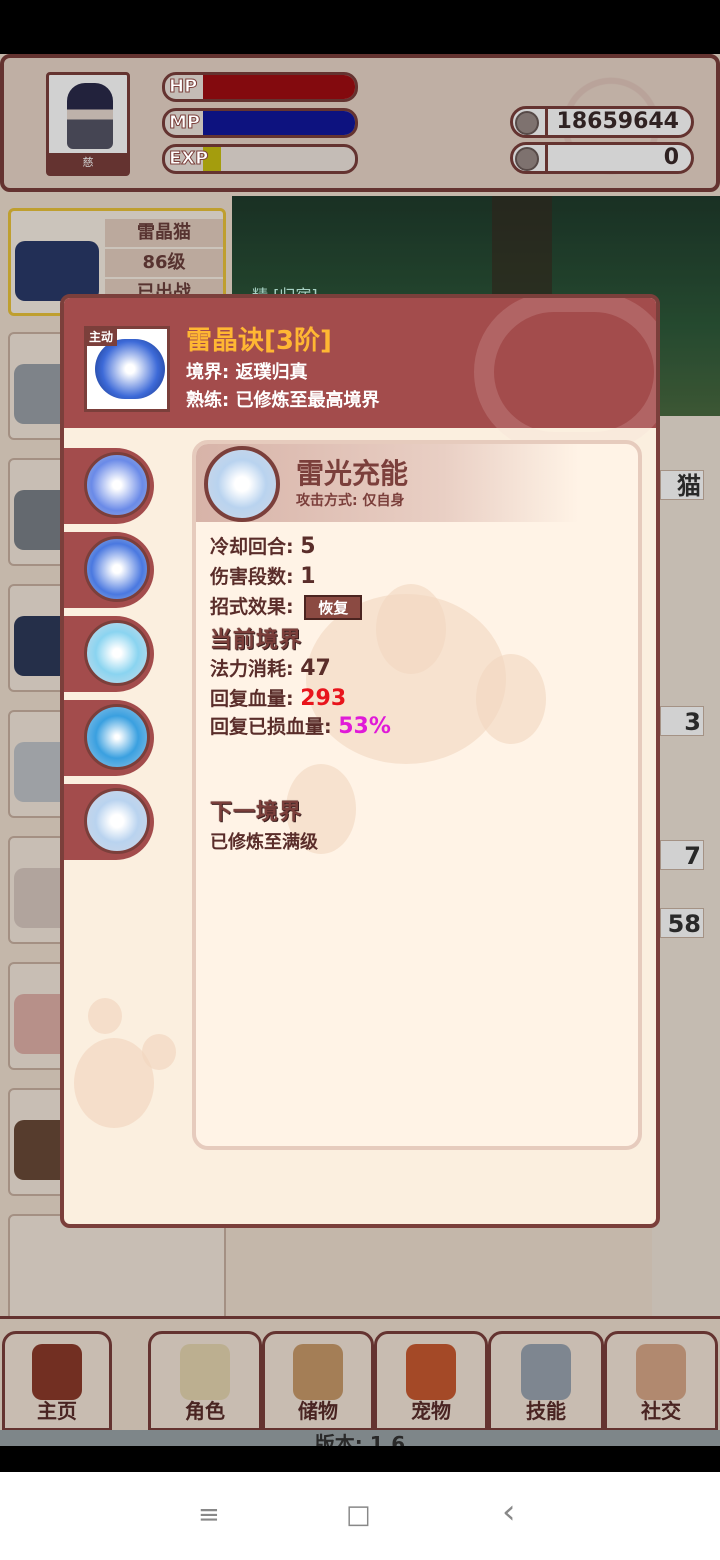 This screenshot has width=720, height=1560. Describe the element at coordinates (252, 699) in the screenshot. I see `heal-label: 回复血量:` at that location.